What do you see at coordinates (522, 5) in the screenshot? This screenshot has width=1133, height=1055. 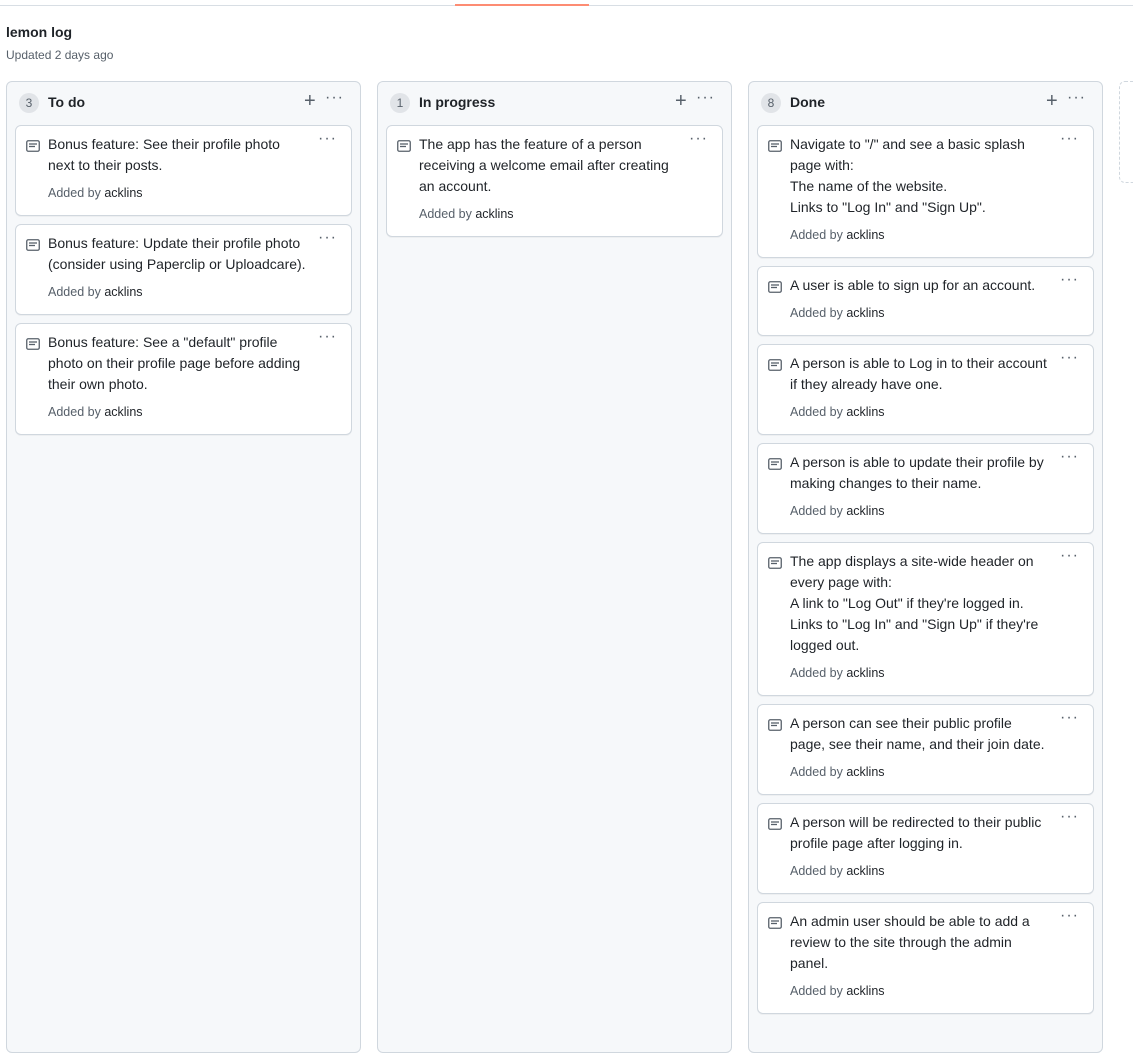 I see `active-tab-indicator` at bounding box center [522, 5].